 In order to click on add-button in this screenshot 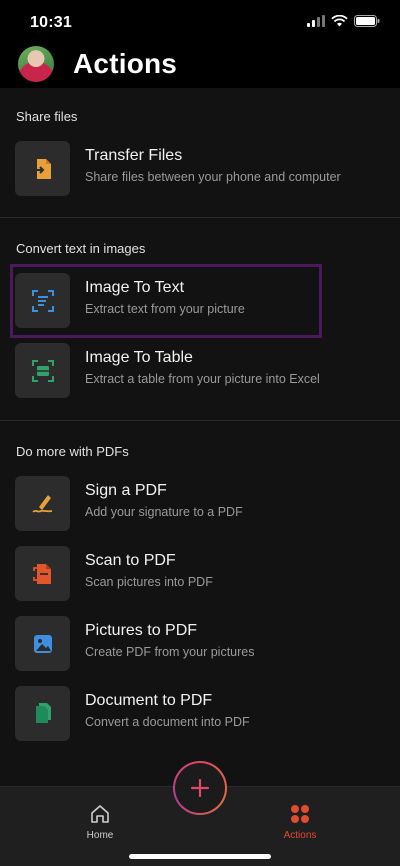, I will do `click(200, 788)`.